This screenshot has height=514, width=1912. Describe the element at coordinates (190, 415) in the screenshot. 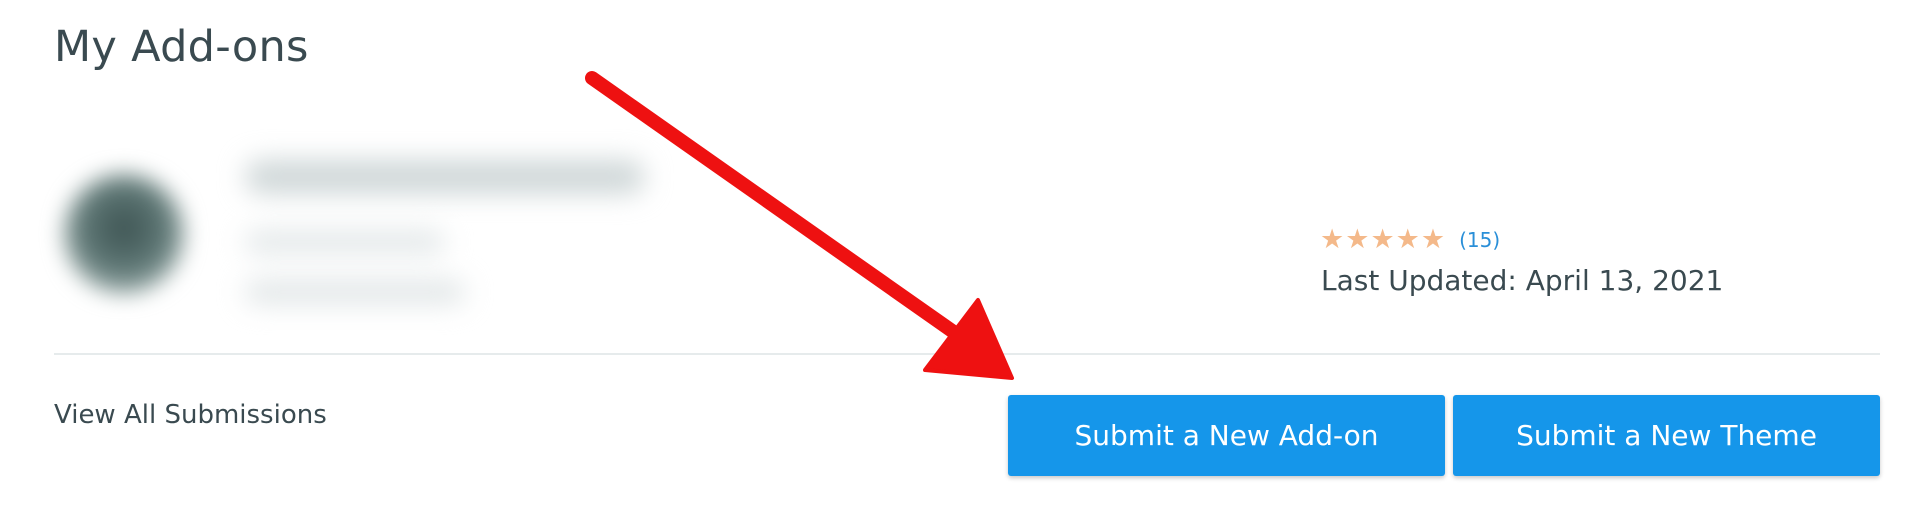

I see `view-all-submissions-link: View All Submissions` at that location.